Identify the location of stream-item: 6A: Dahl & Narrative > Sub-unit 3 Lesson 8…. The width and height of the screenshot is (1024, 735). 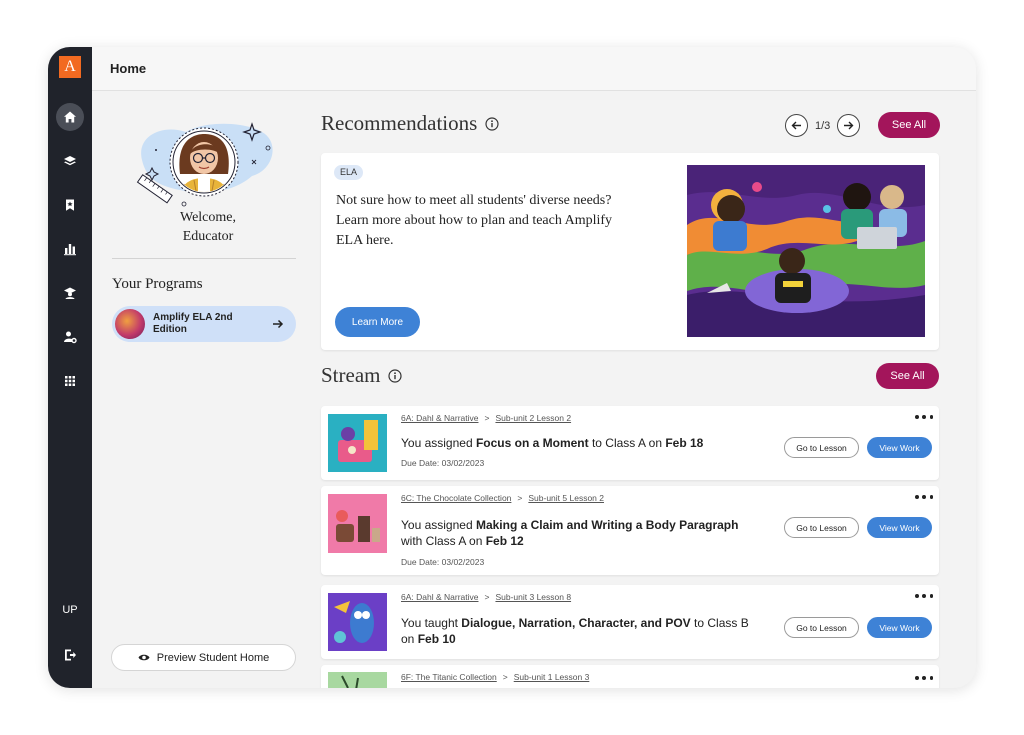
(630, 622).